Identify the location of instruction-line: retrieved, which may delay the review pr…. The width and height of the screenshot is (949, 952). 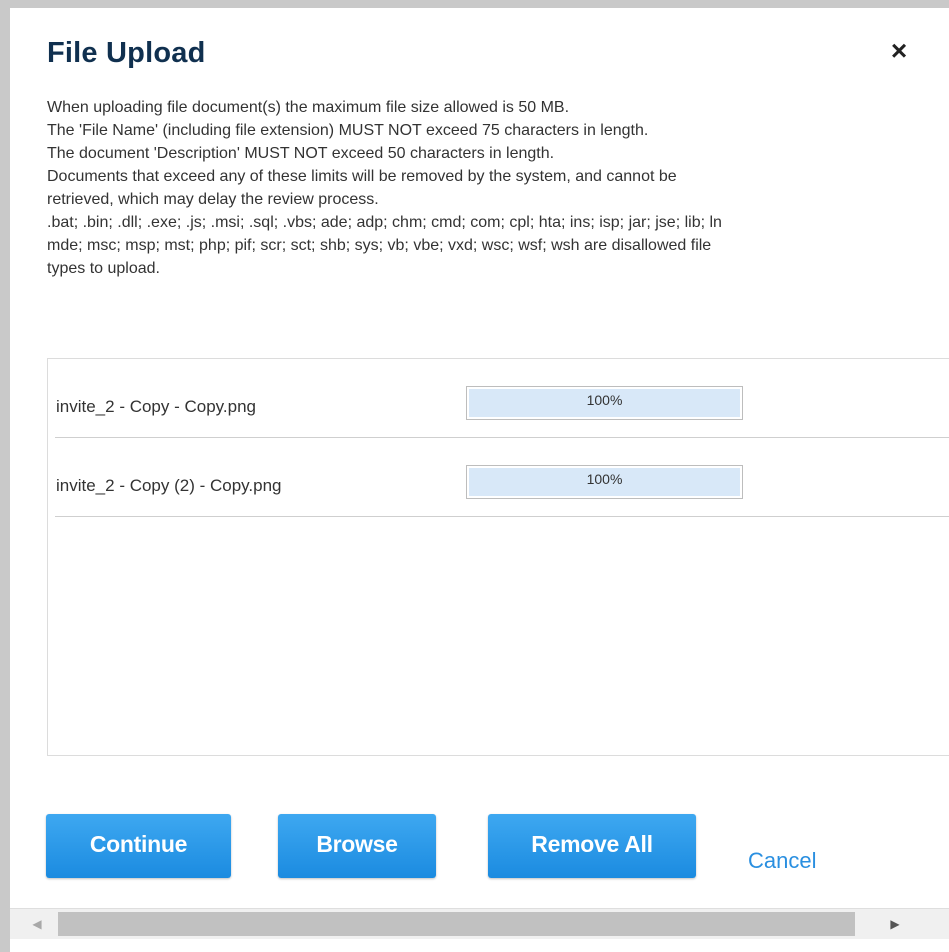
(213, 199).